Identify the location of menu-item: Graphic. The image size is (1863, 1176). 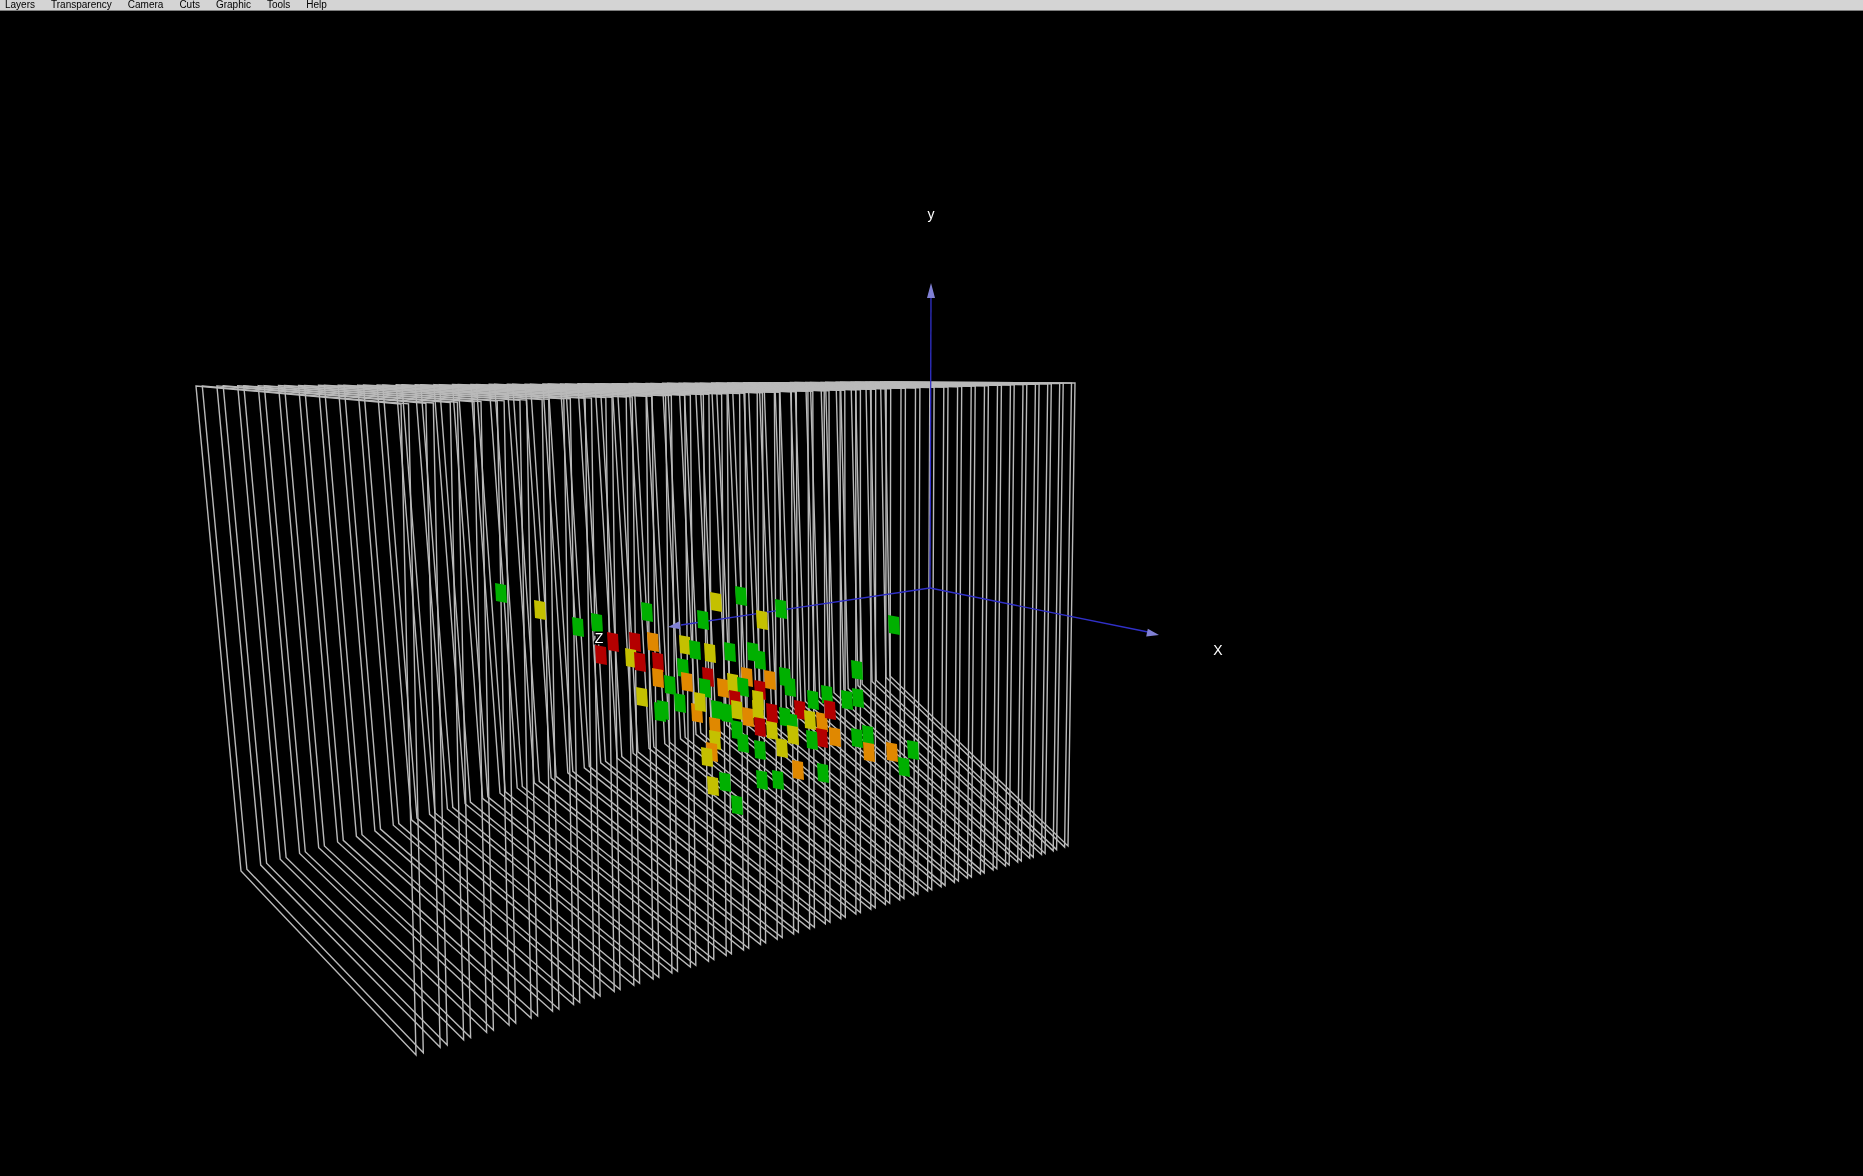
(233, 5).